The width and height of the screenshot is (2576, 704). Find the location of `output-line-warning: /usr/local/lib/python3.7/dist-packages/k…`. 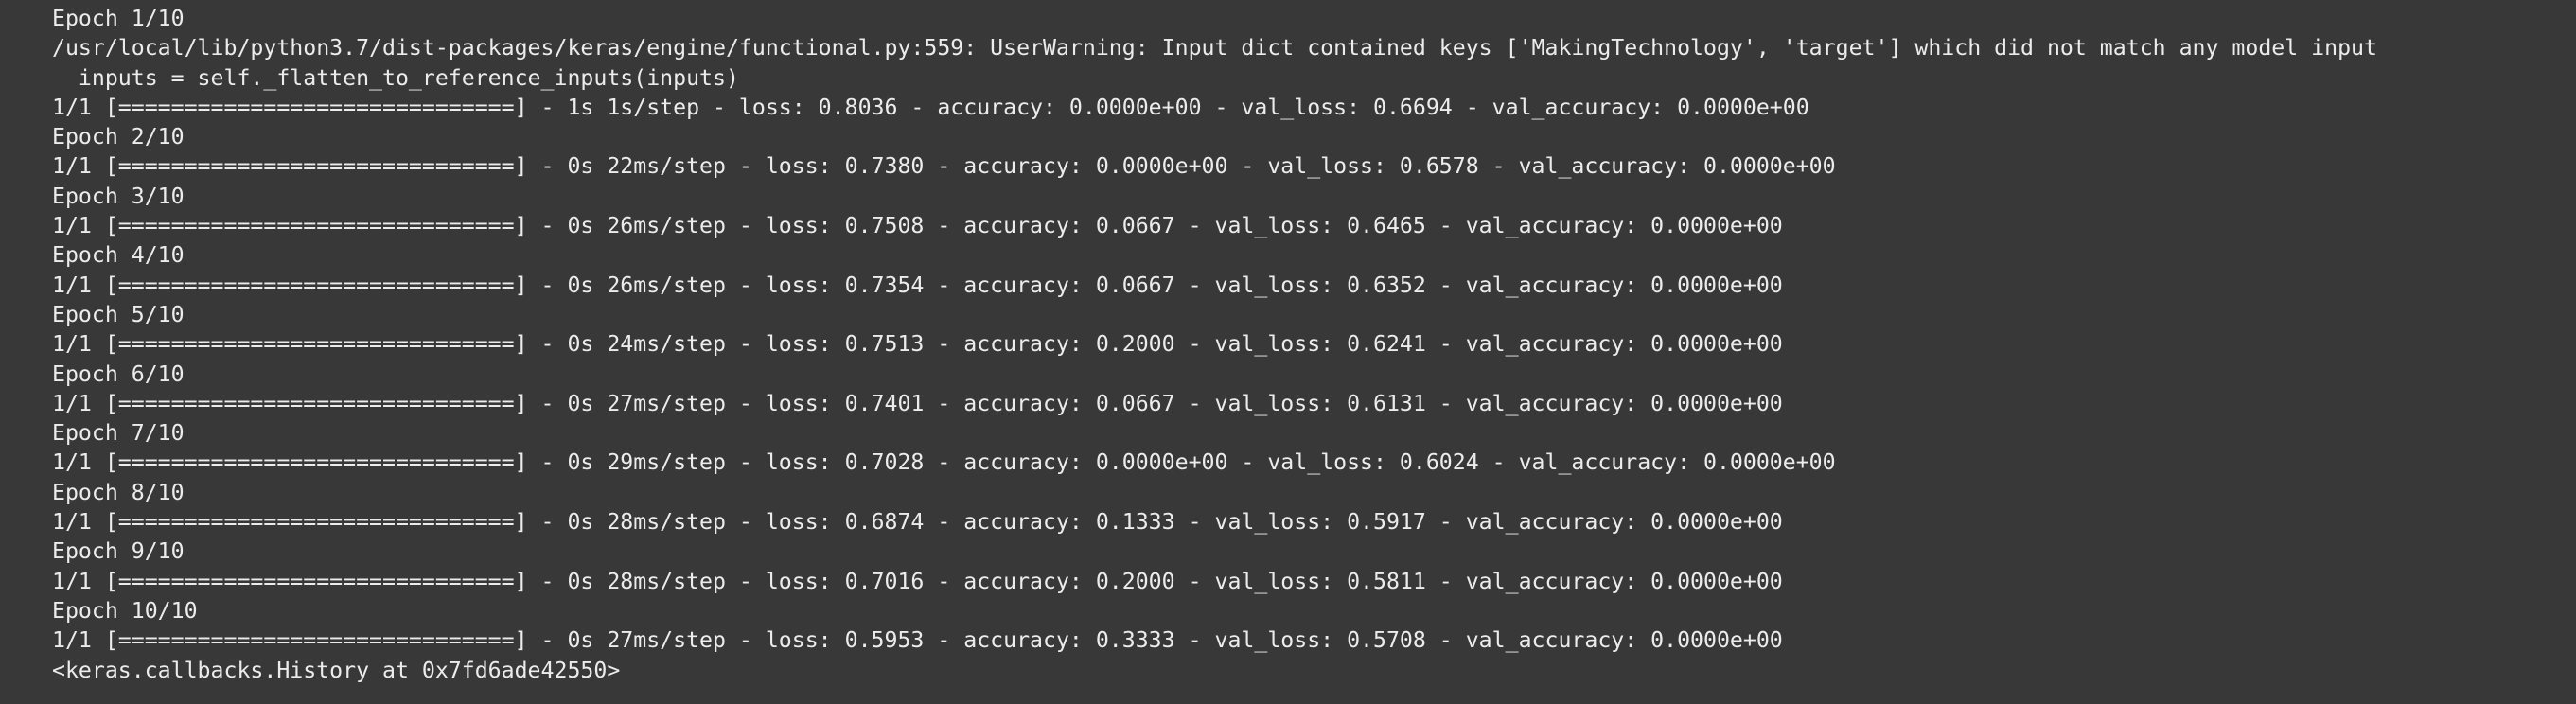

output-line-warning: /usr/local/lib/python3.7/dist-packages/k… is located at coordinates (1214, 49).